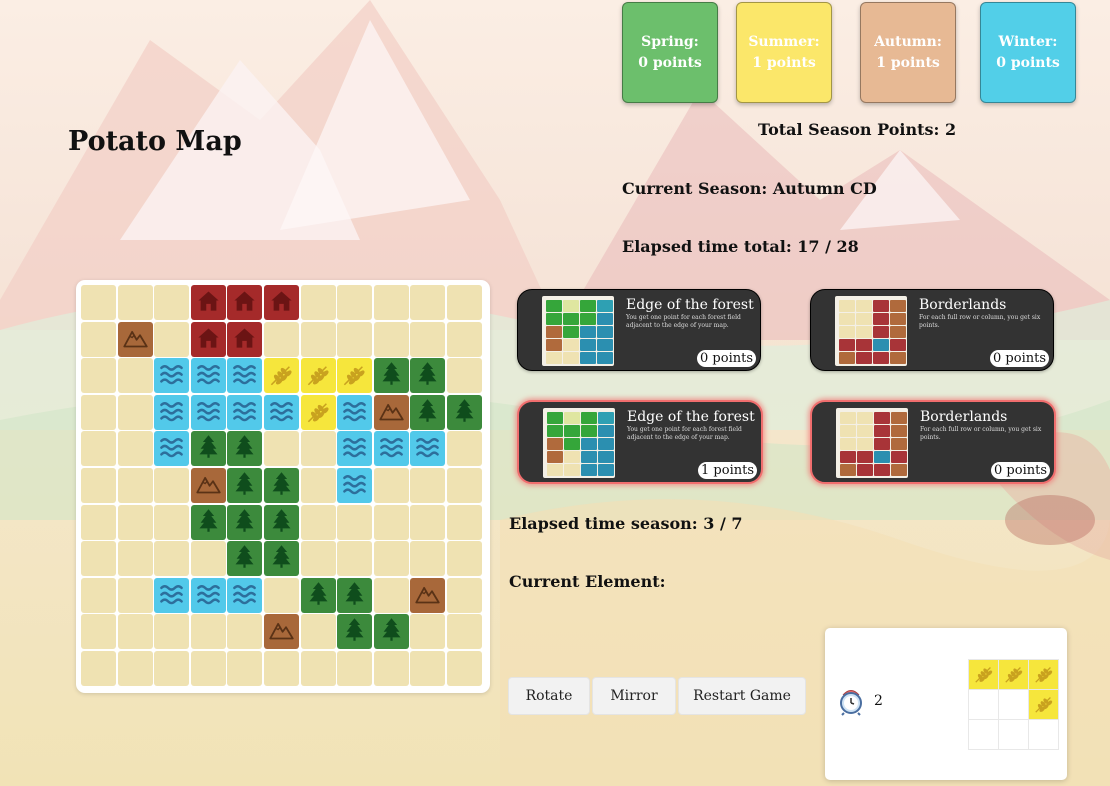 Image resolution: width=1110 pixels, height=786 pixels. What do you see at coordinates (946, 704) in the screenshot?
I see `current-element-panel: 2` at bounding box center [946, 704].